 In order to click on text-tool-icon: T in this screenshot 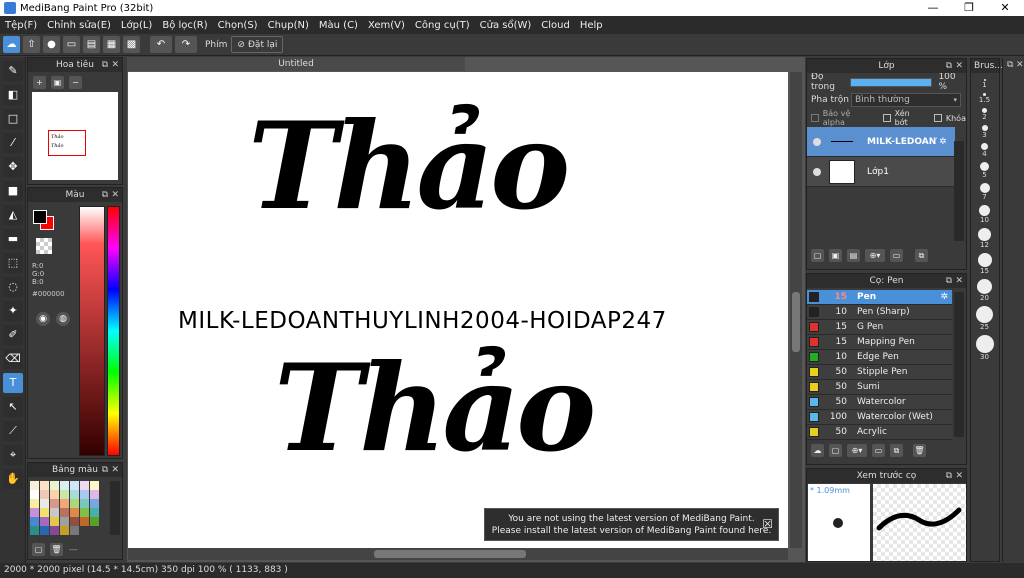, I will do `click(13, 383)`.